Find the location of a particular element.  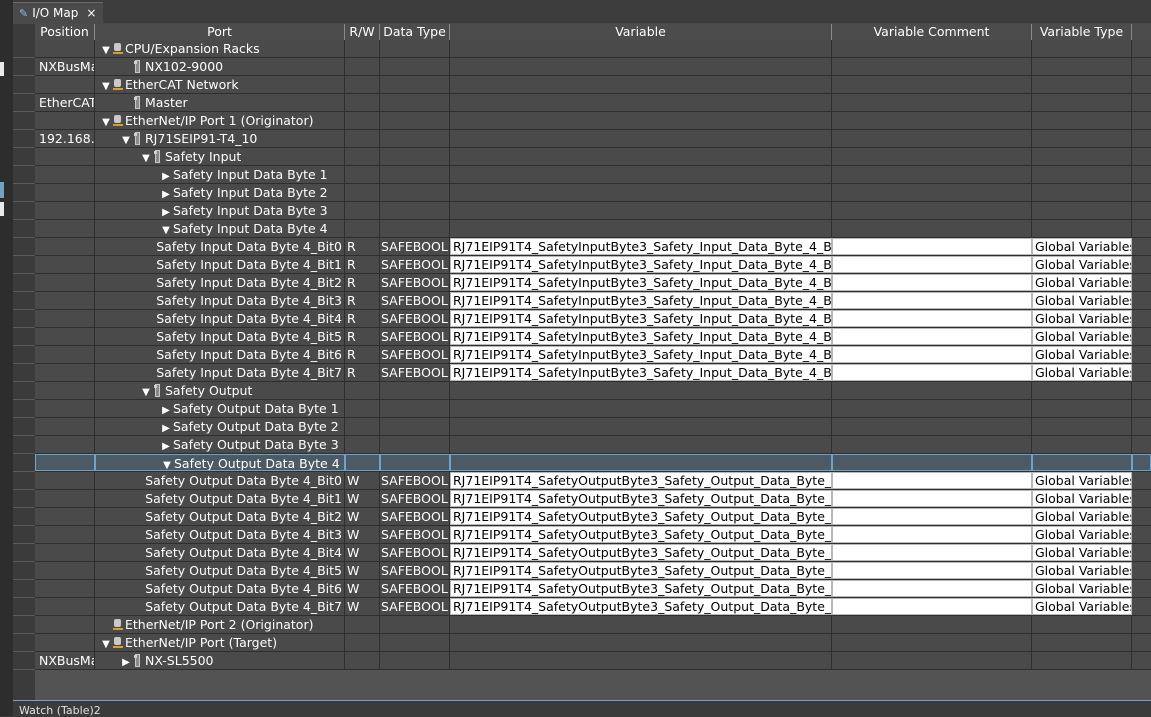

tree-node-row: ▶ Safety Input Data Byte 1 is located at coordinates (593, 175).